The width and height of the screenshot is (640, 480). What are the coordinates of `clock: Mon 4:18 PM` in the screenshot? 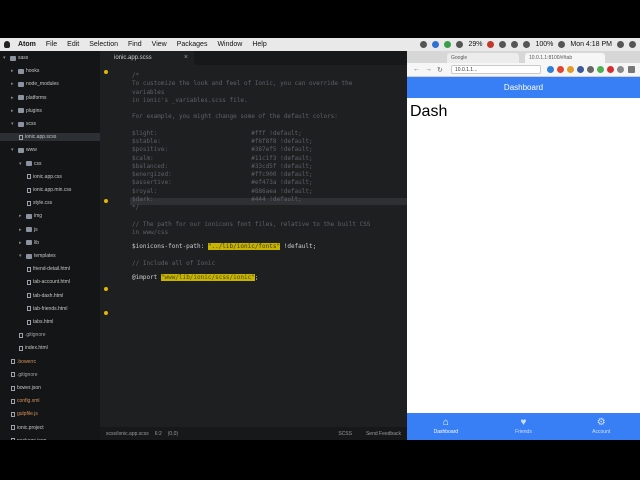 It's located at (591, 44).